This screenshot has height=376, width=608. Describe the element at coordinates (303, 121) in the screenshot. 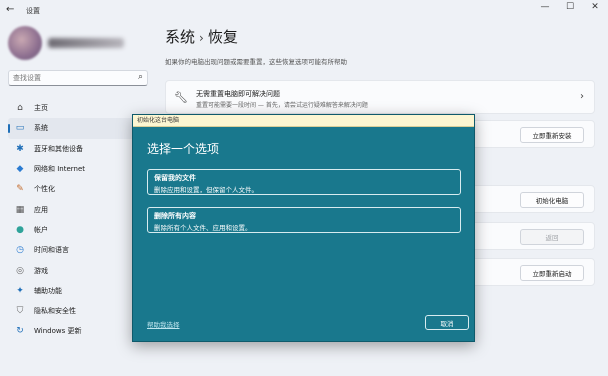

I see `dialog-title-bar: 初始化这台电脑` at that location.